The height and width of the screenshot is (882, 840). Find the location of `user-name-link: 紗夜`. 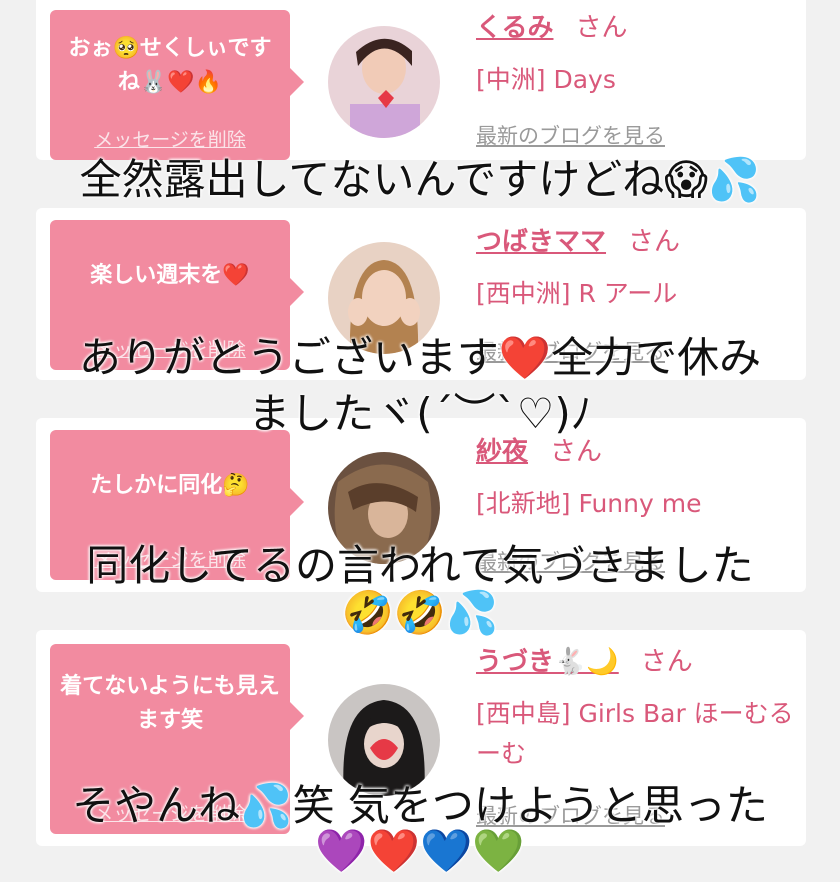

user-name-link: 紗夜 is located at coordinates (502, 452).